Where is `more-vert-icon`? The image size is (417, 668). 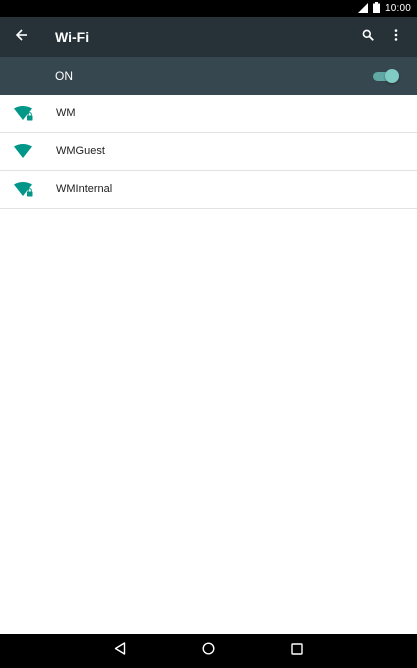
more-vert-icon is located at coordinates (396, 37).